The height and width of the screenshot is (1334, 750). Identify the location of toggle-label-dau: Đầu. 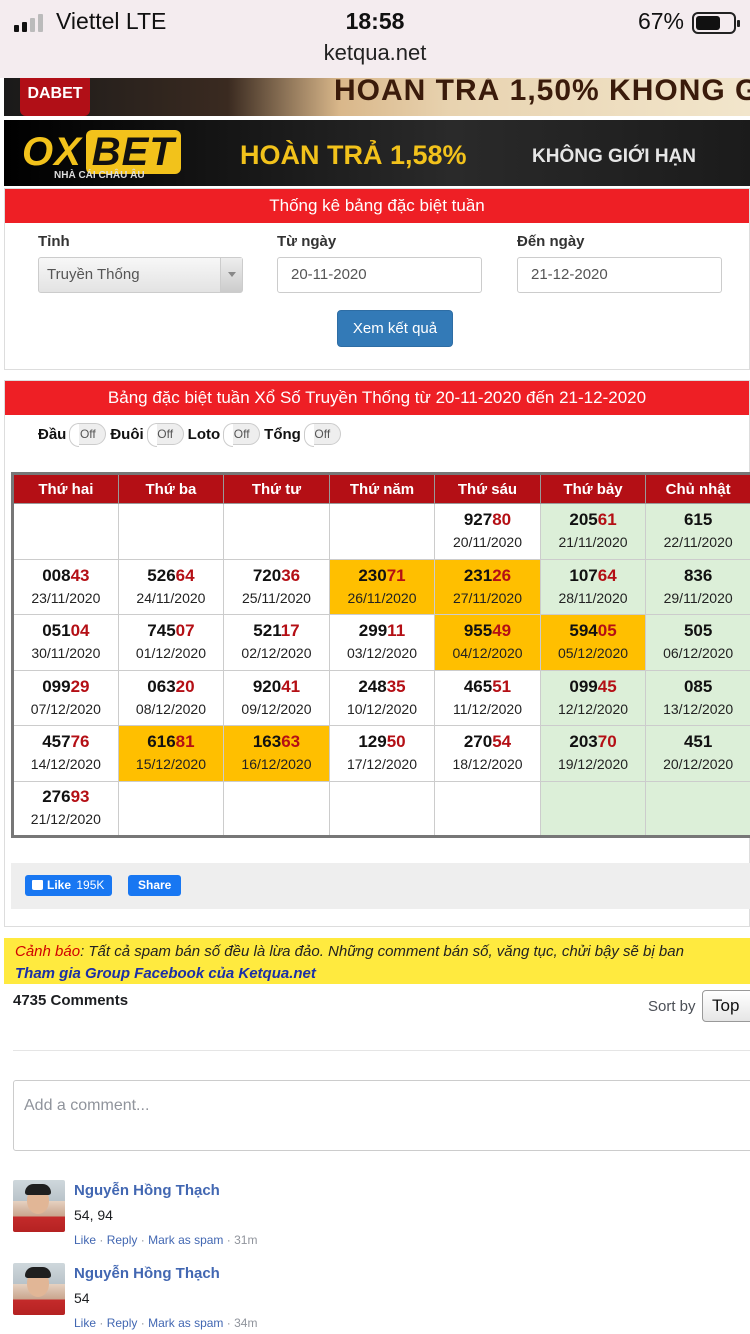
(52, 434).